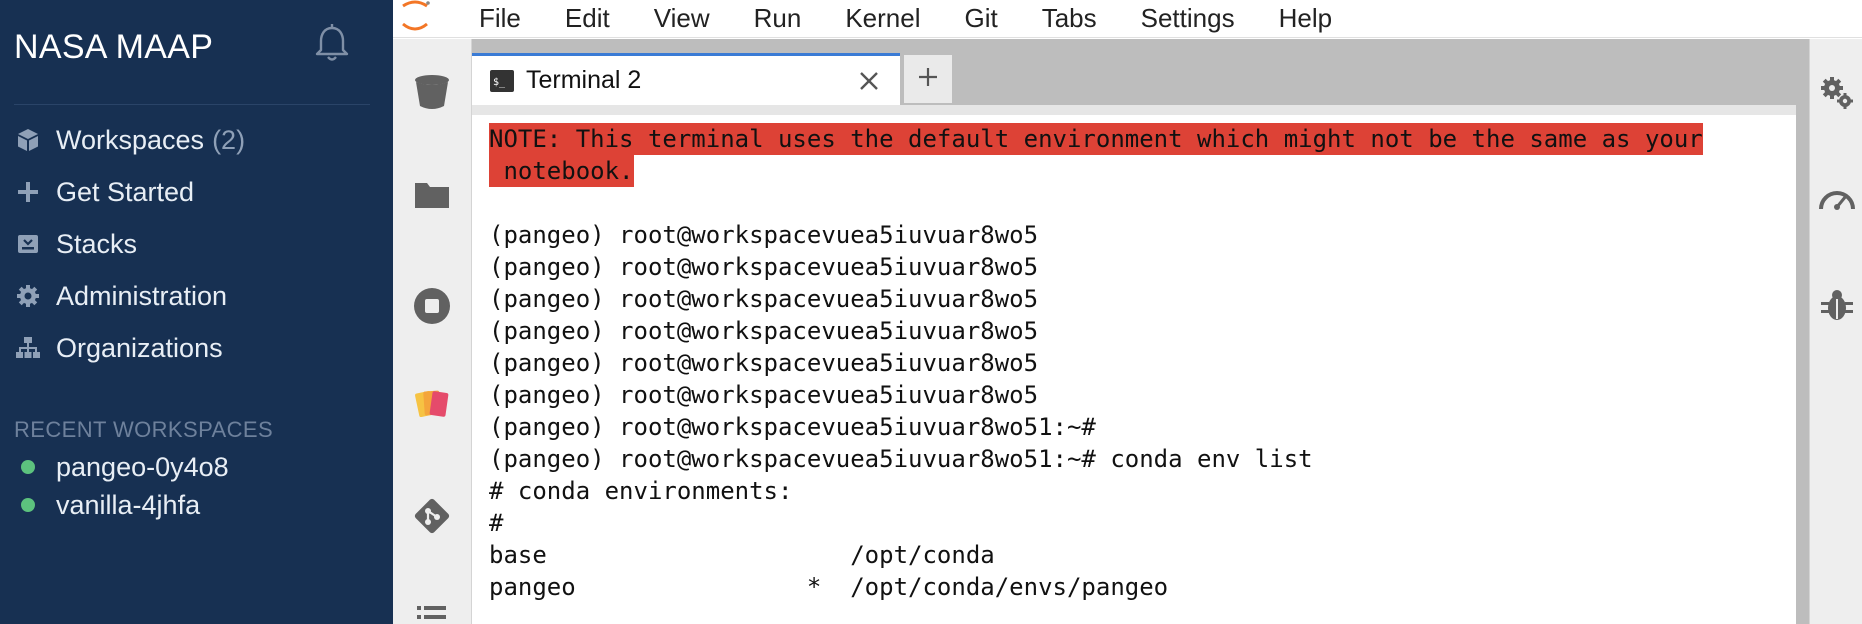 The image size is (1862, 624). What do you see at coordinates (142, 466) in the screenshot?
I see `recent-workspace-label: pangeo-0y4o8` at bounding box center [142, 466].